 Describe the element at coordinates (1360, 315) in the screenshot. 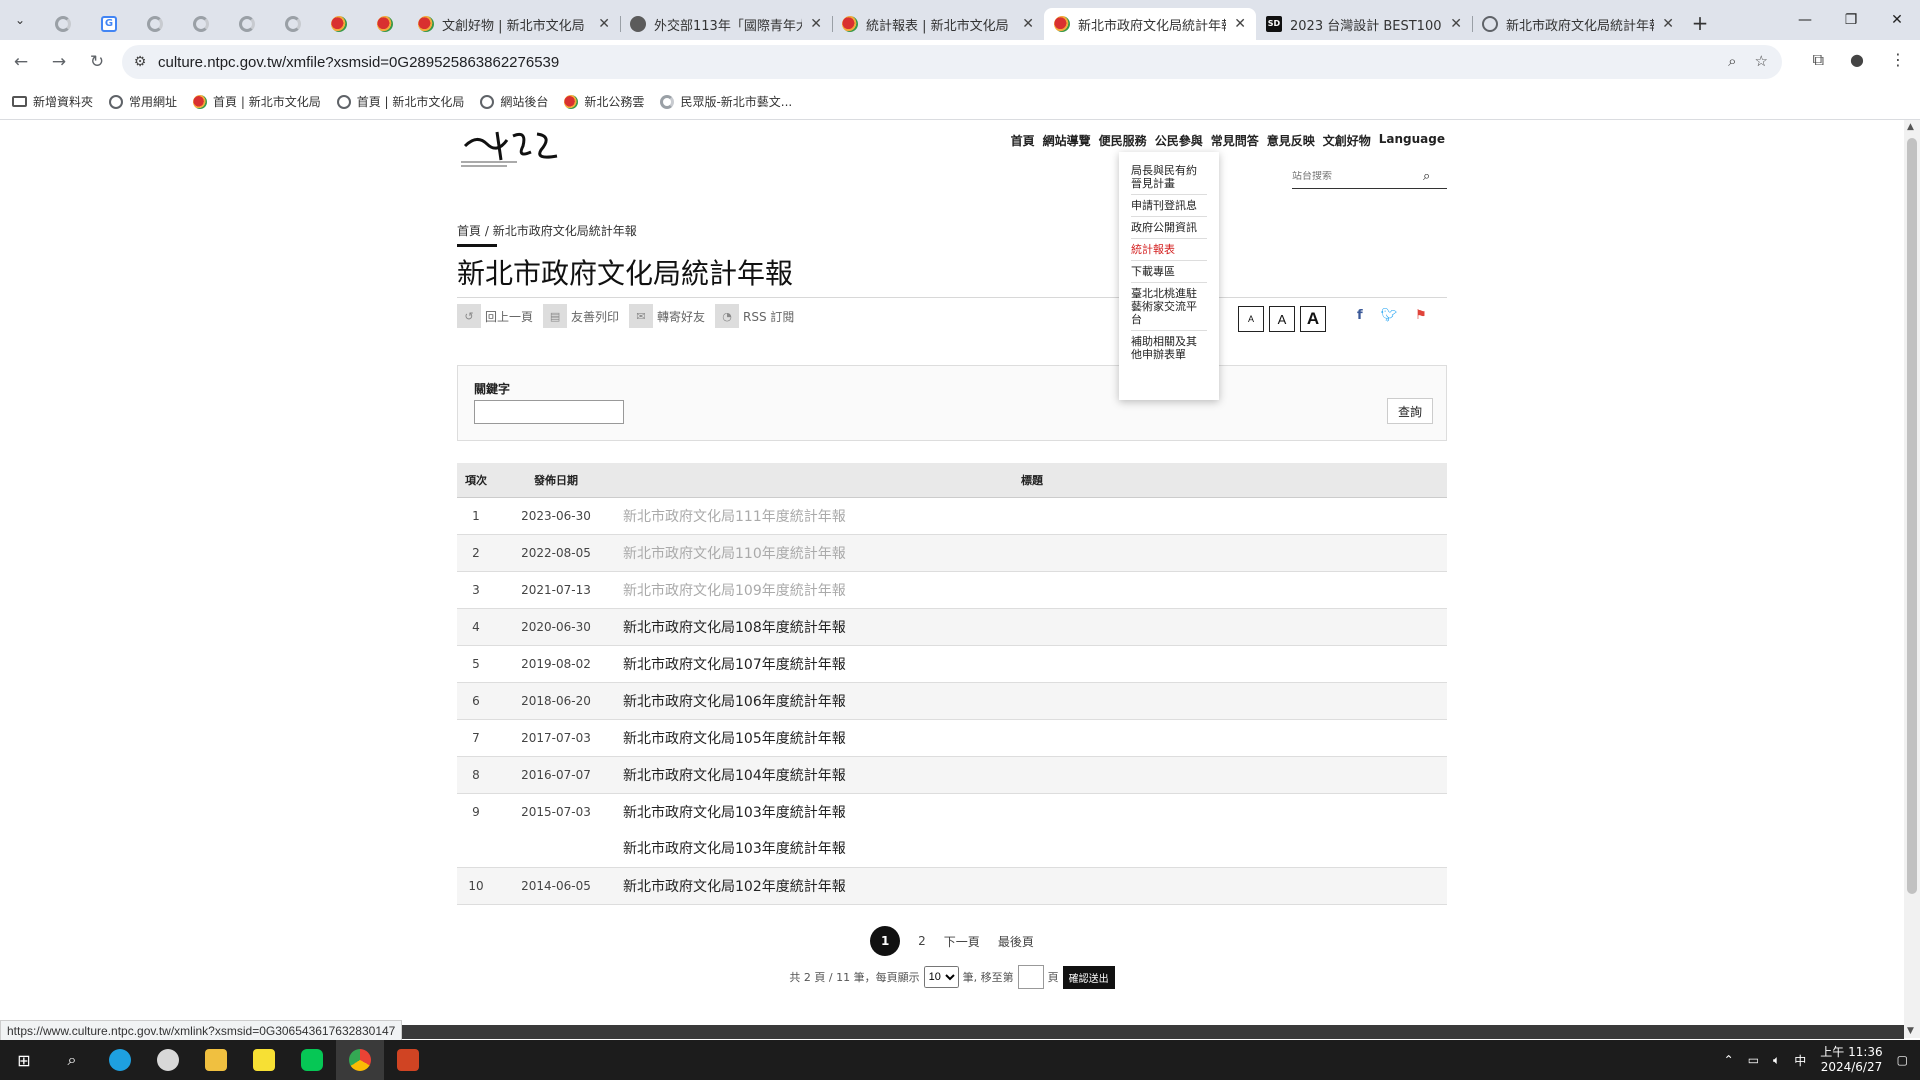

I see `facebook-icon: f` at that location.